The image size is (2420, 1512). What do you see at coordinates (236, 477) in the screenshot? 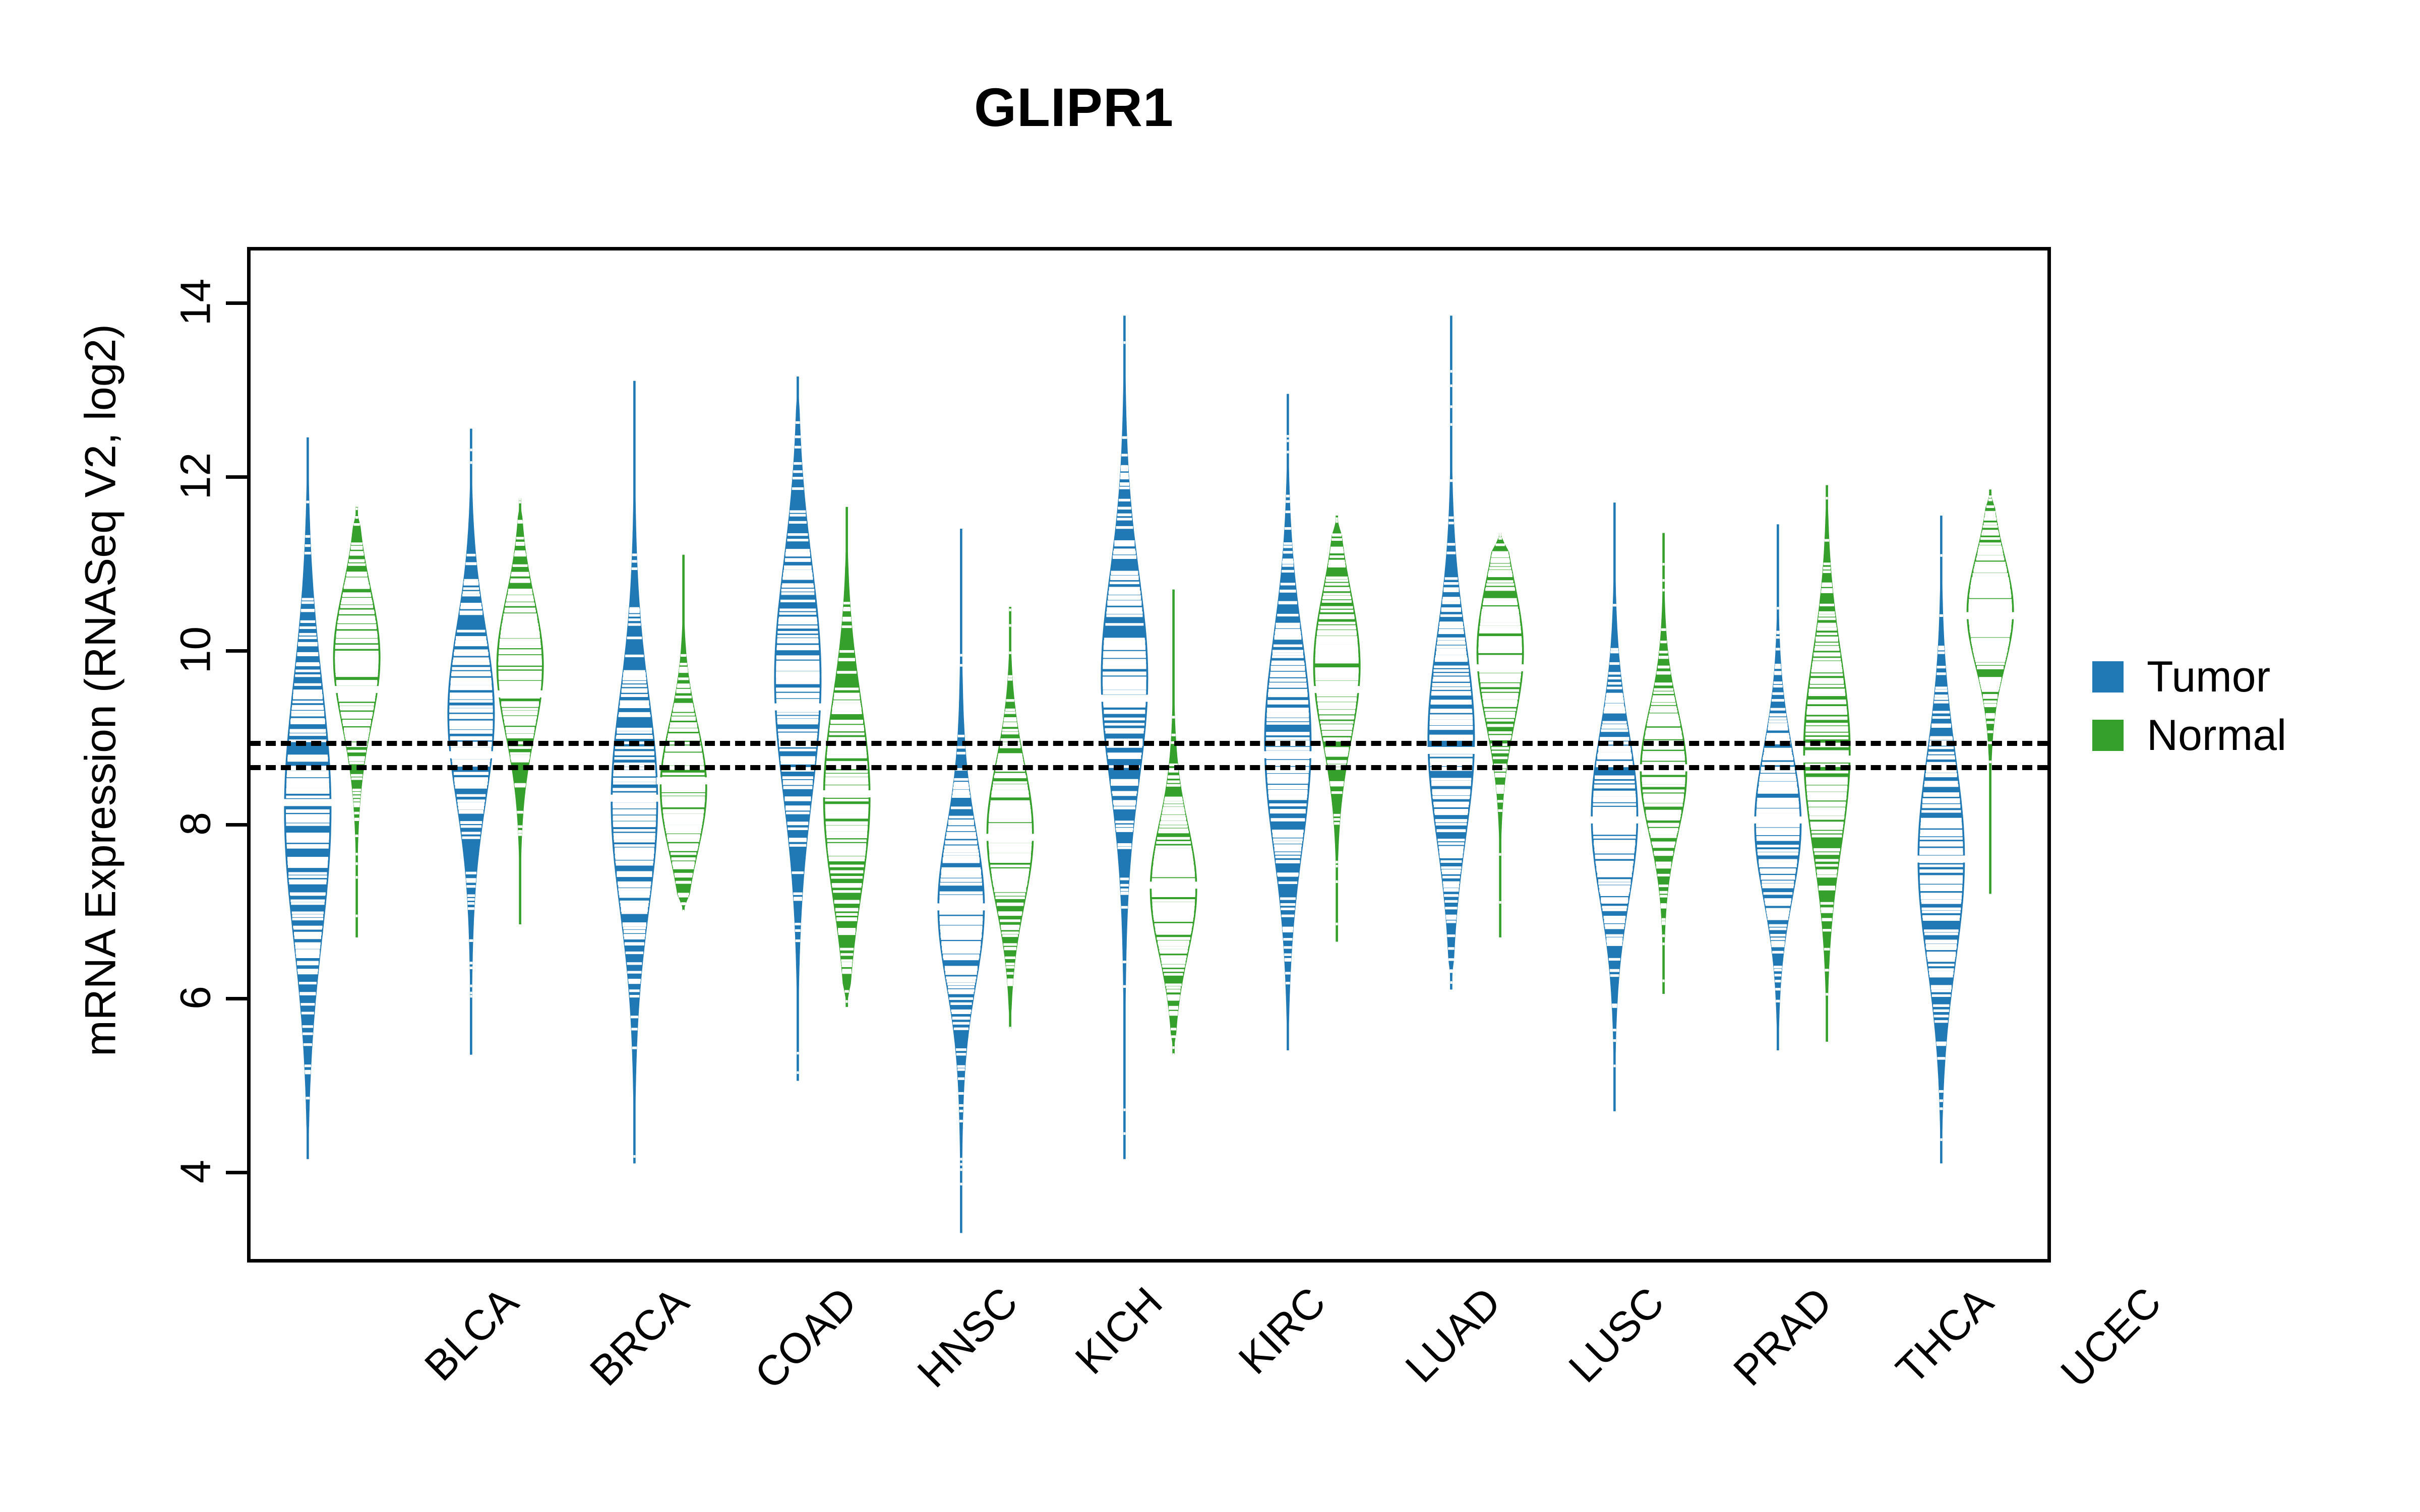
I see `y-tick-mark` at bounding box center [236, 477].